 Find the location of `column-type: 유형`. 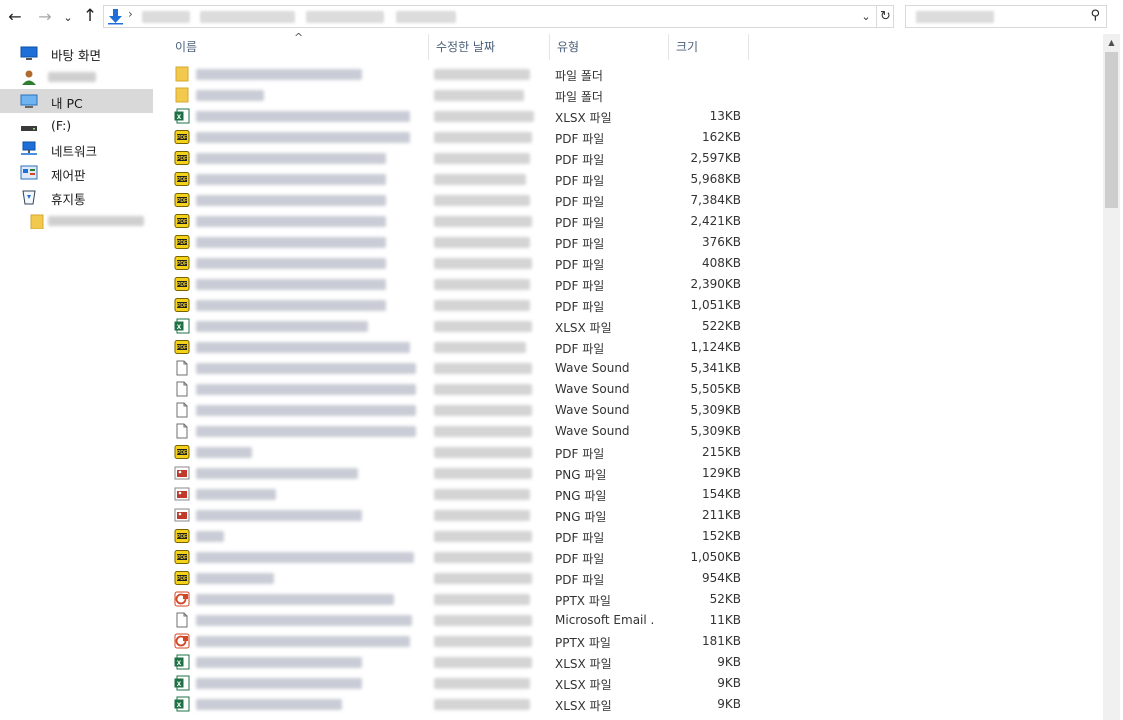

column-type: 유형 is located at coordinates (609, 47).